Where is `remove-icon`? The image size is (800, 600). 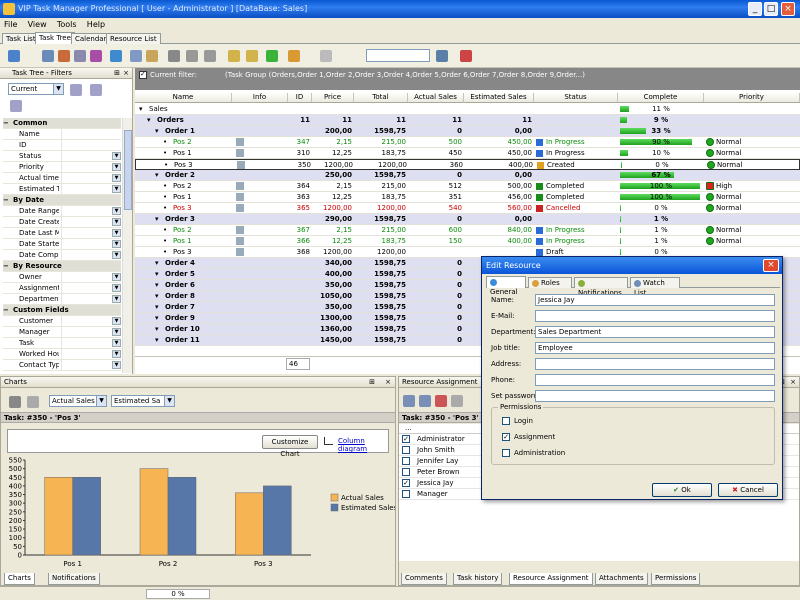 remove-icon is located at coordinates (466, 56).